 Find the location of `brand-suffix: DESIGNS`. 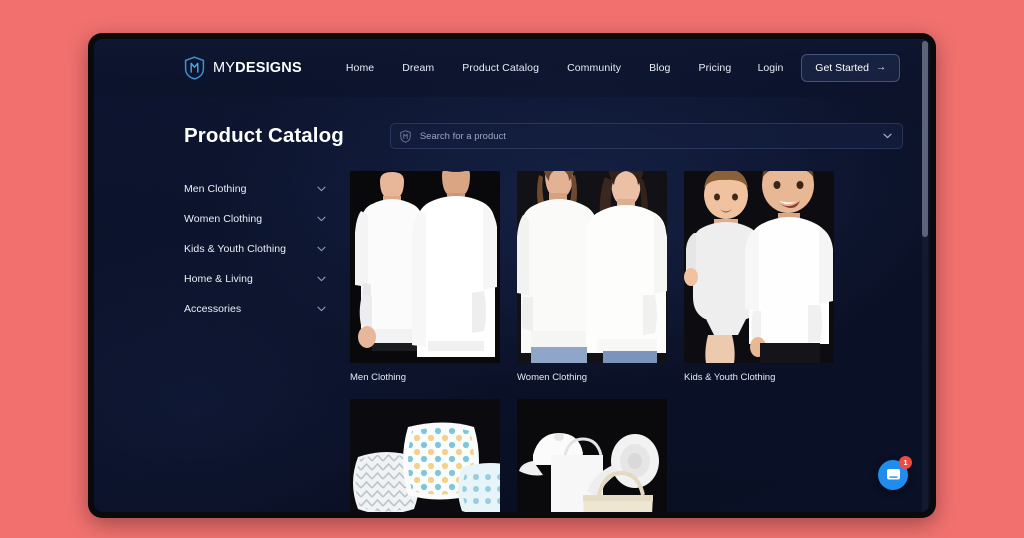

brand-suffix: DESIGNS is located at coordinates (268, 68).